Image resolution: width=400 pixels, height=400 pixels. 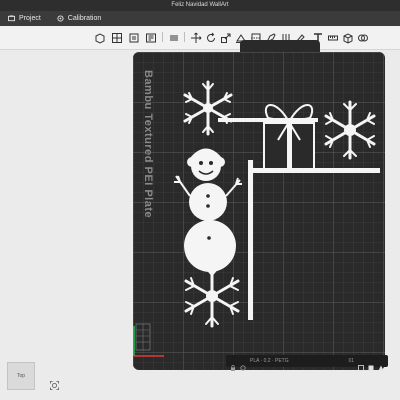 I want to click on window-title: Feliz Navidad WallArt, so click(x=200, y=5).